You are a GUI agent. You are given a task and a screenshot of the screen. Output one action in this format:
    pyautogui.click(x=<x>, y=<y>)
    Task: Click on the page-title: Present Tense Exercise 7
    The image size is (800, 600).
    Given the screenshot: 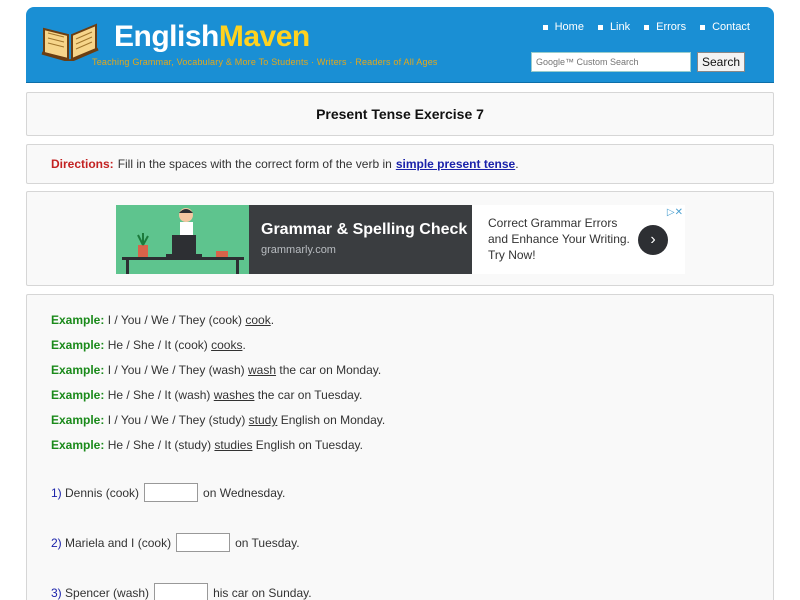 What is the action you would take?
    pyautogui.click(x=400, y=114)
    